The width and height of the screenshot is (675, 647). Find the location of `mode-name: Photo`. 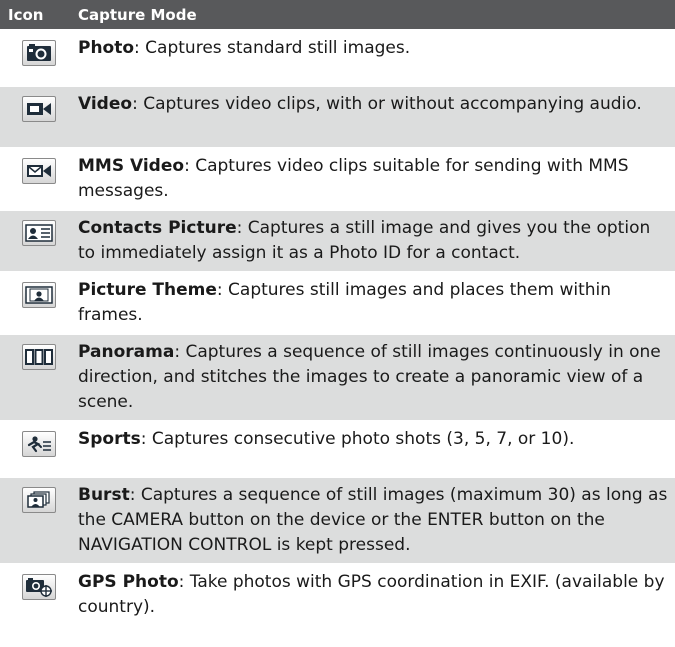

mode-name: Photo is located at coordinates (106, 48).